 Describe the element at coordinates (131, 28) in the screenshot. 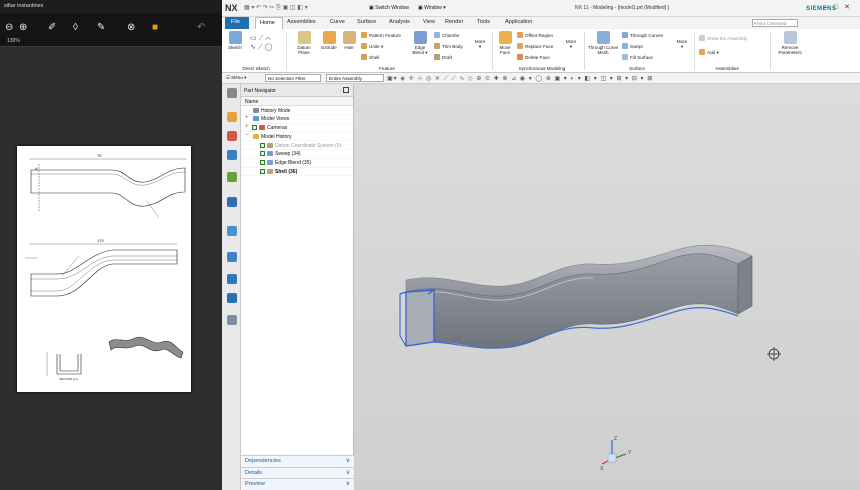

I see `stamp-icon: ⊗` at that location.